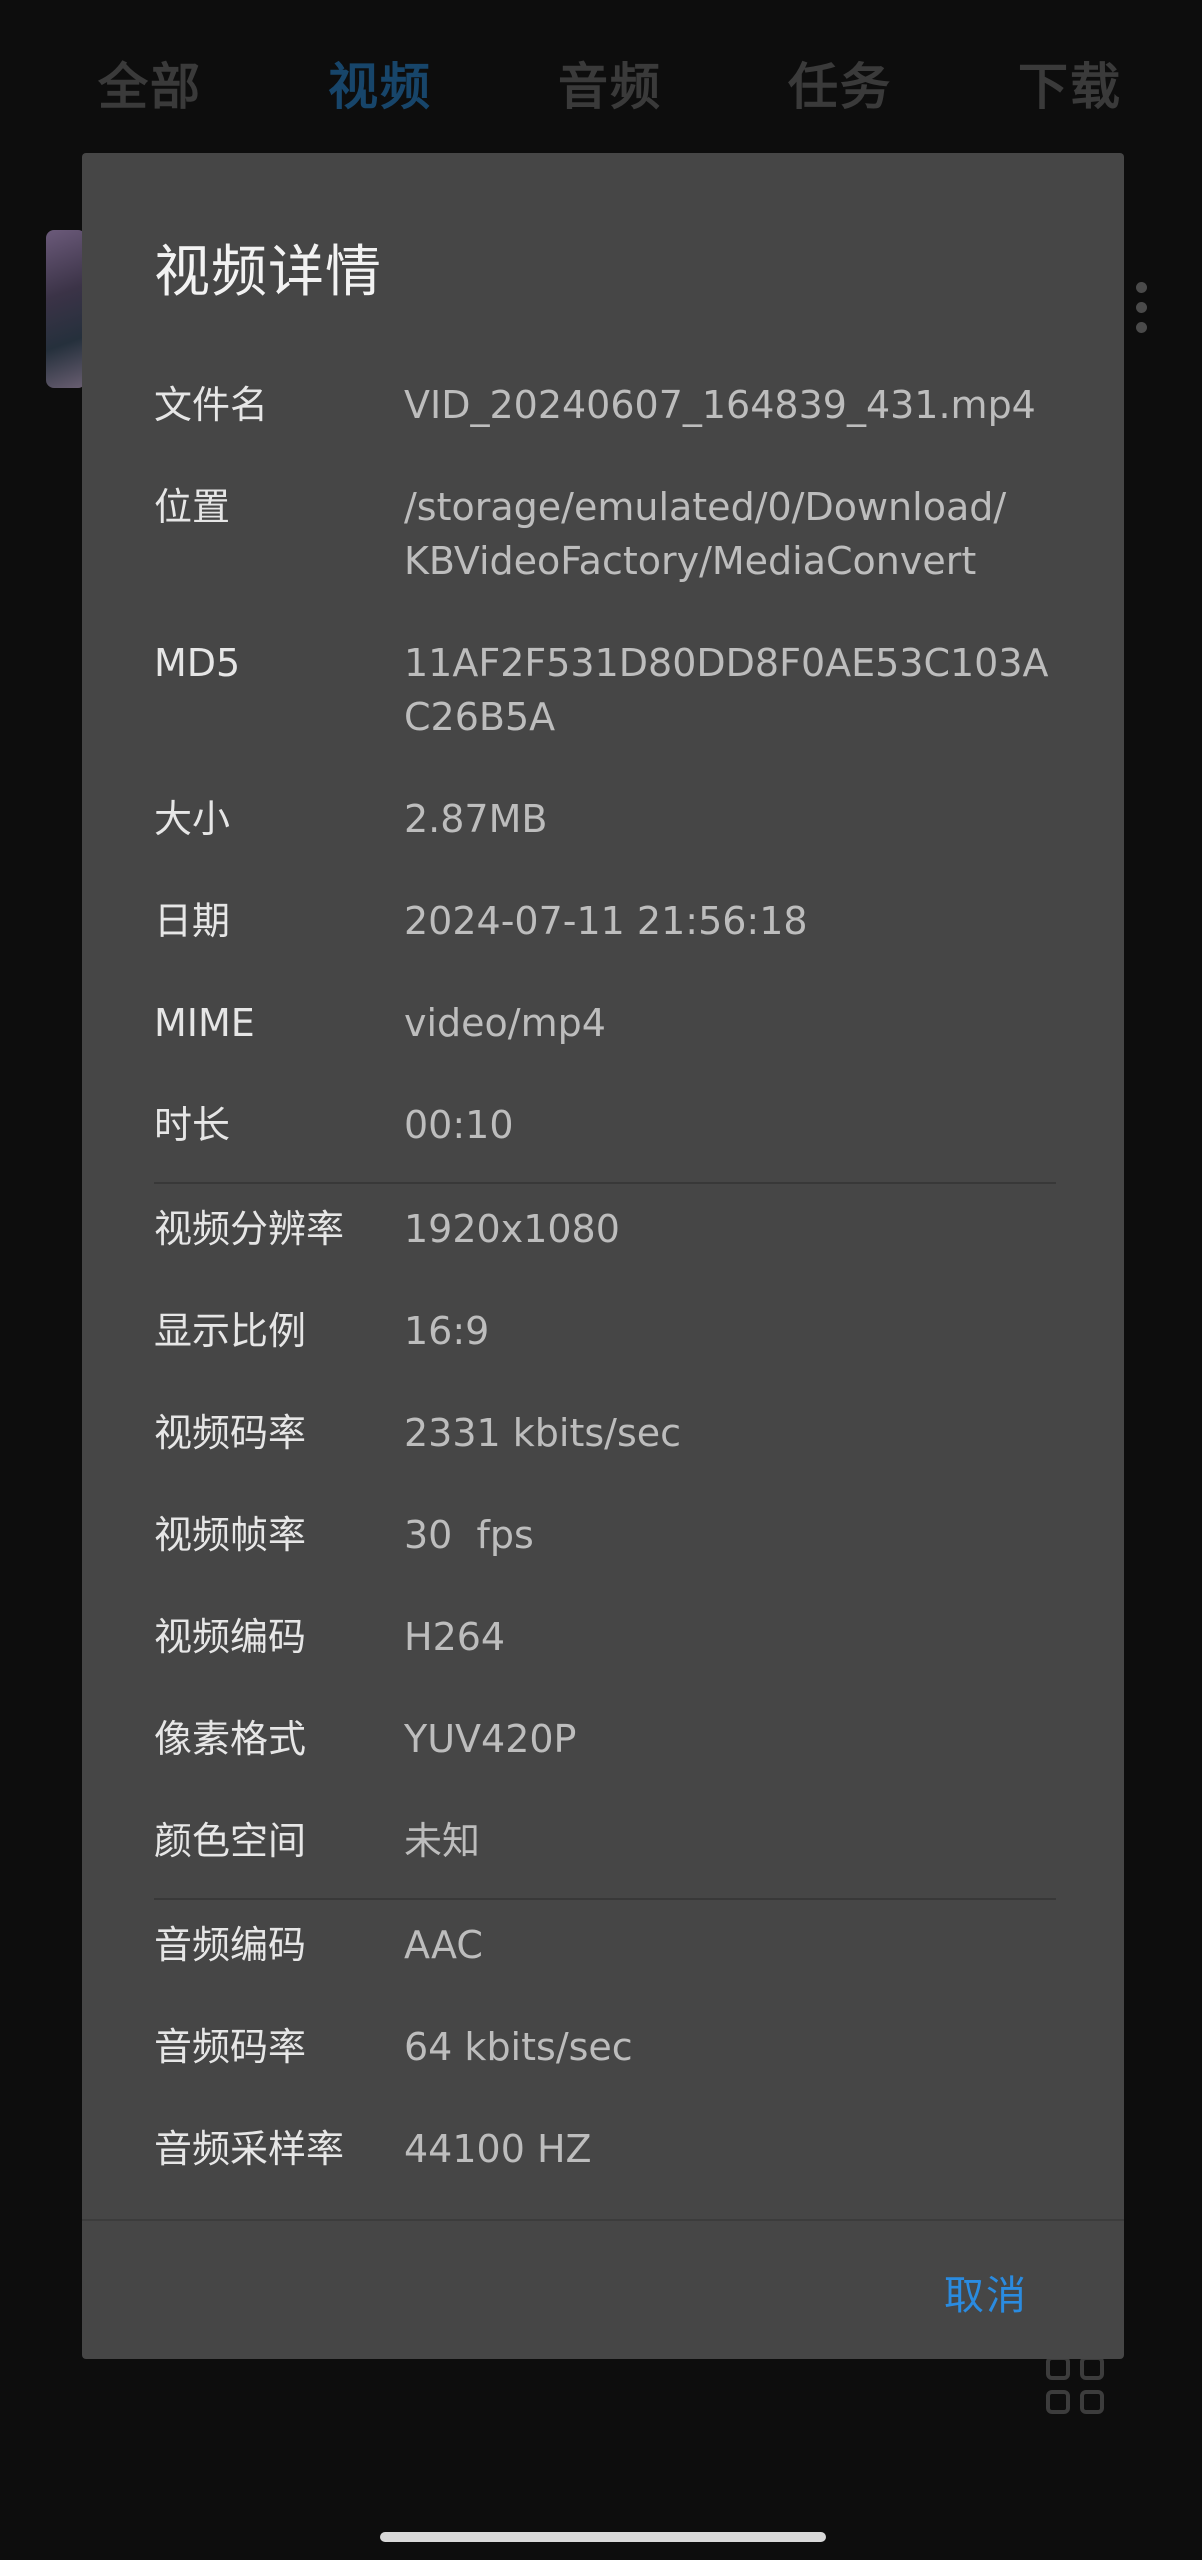  I want to click on detail-value: 11AF2F531D80DD8F0AE53C103A C26B5A, so click(726, 690).